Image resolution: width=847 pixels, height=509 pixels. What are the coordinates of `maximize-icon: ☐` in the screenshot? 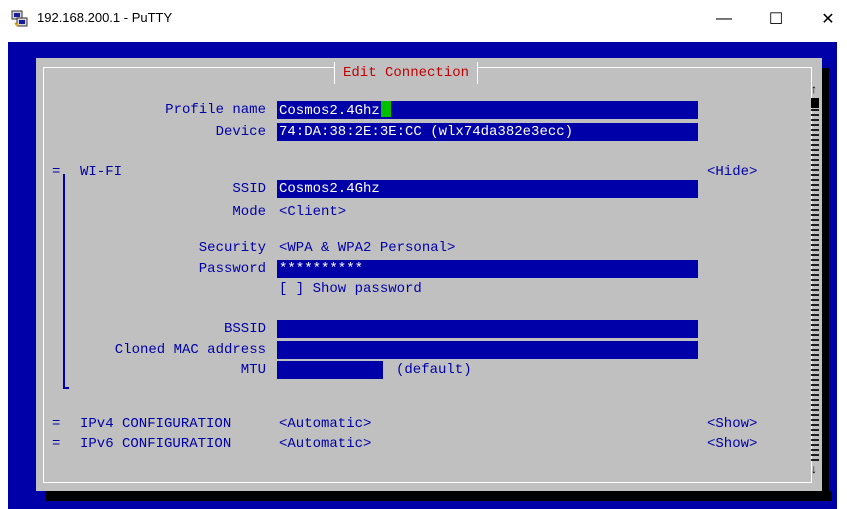 It's located at (776, 19).